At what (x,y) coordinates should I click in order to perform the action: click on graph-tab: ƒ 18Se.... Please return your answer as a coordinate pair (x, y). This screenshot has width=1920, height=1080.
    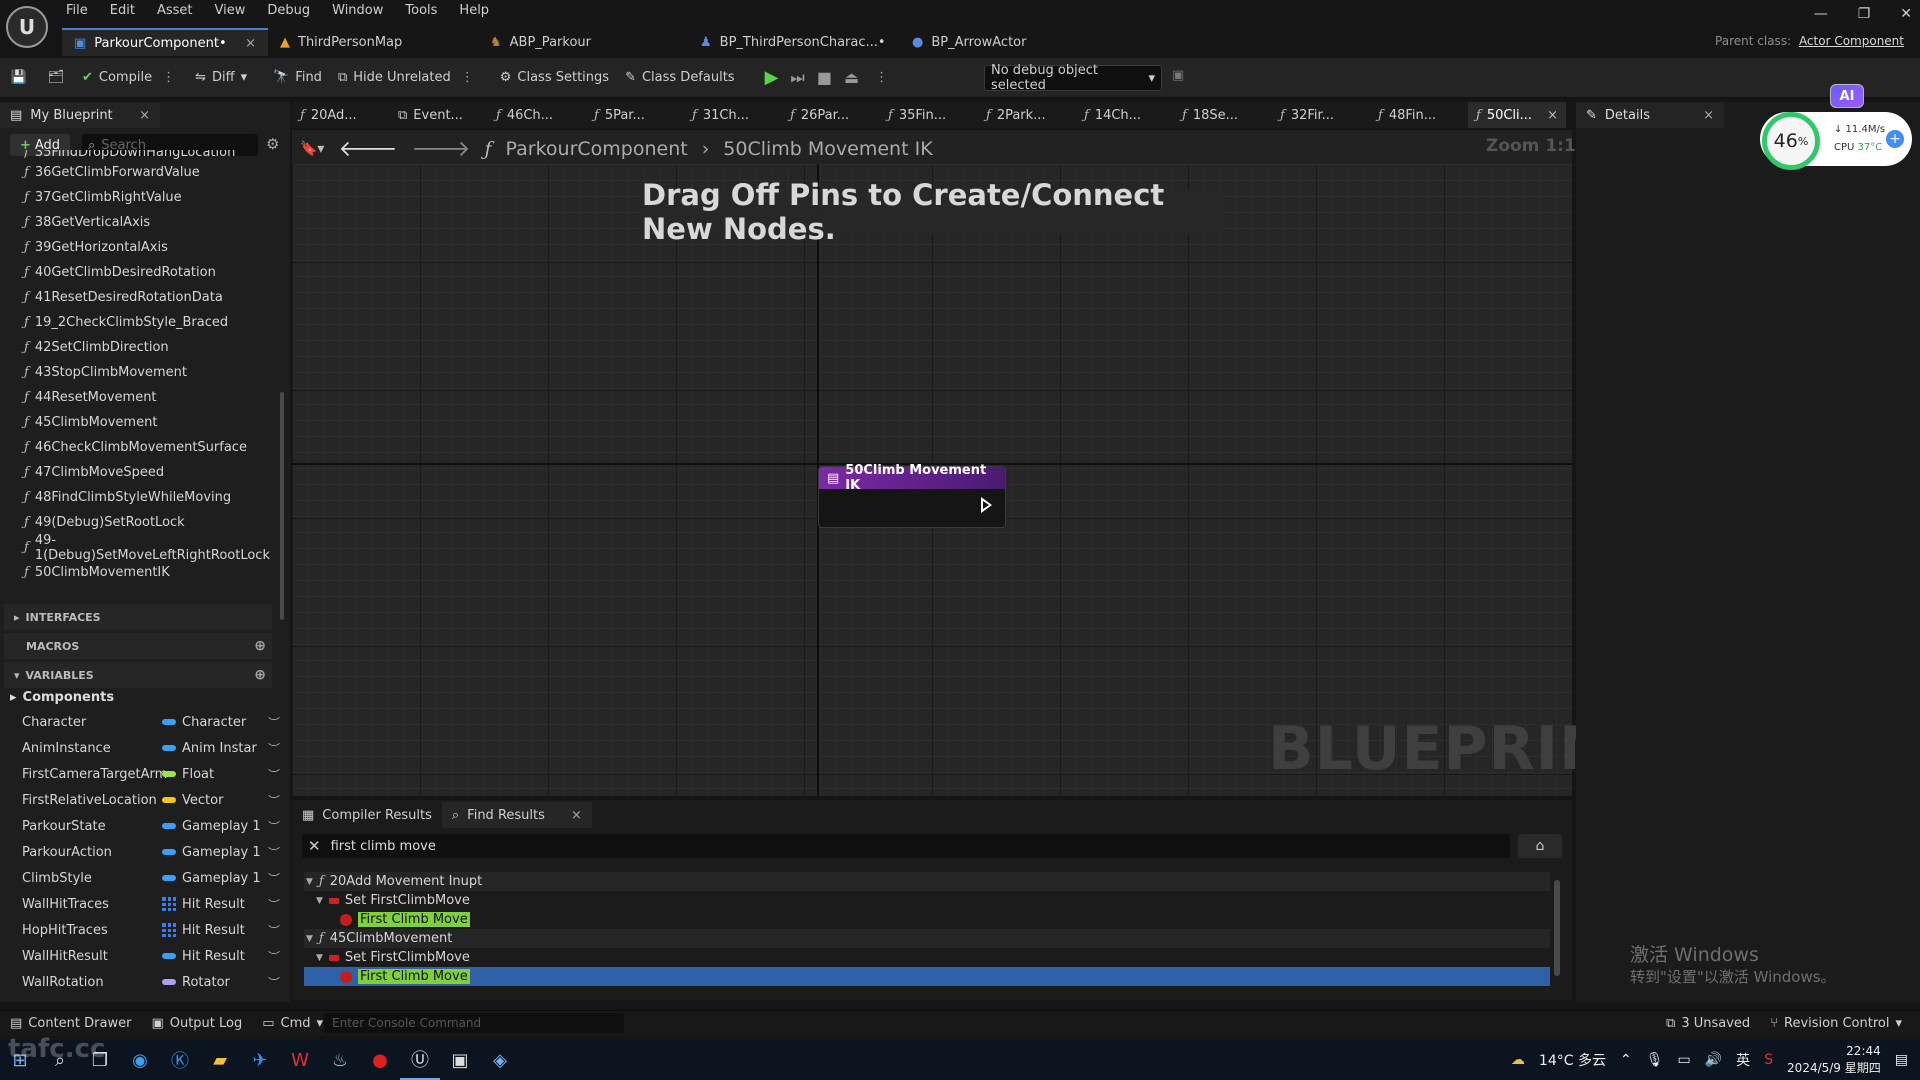
    Looking at the image, I should click on (1223, 115).